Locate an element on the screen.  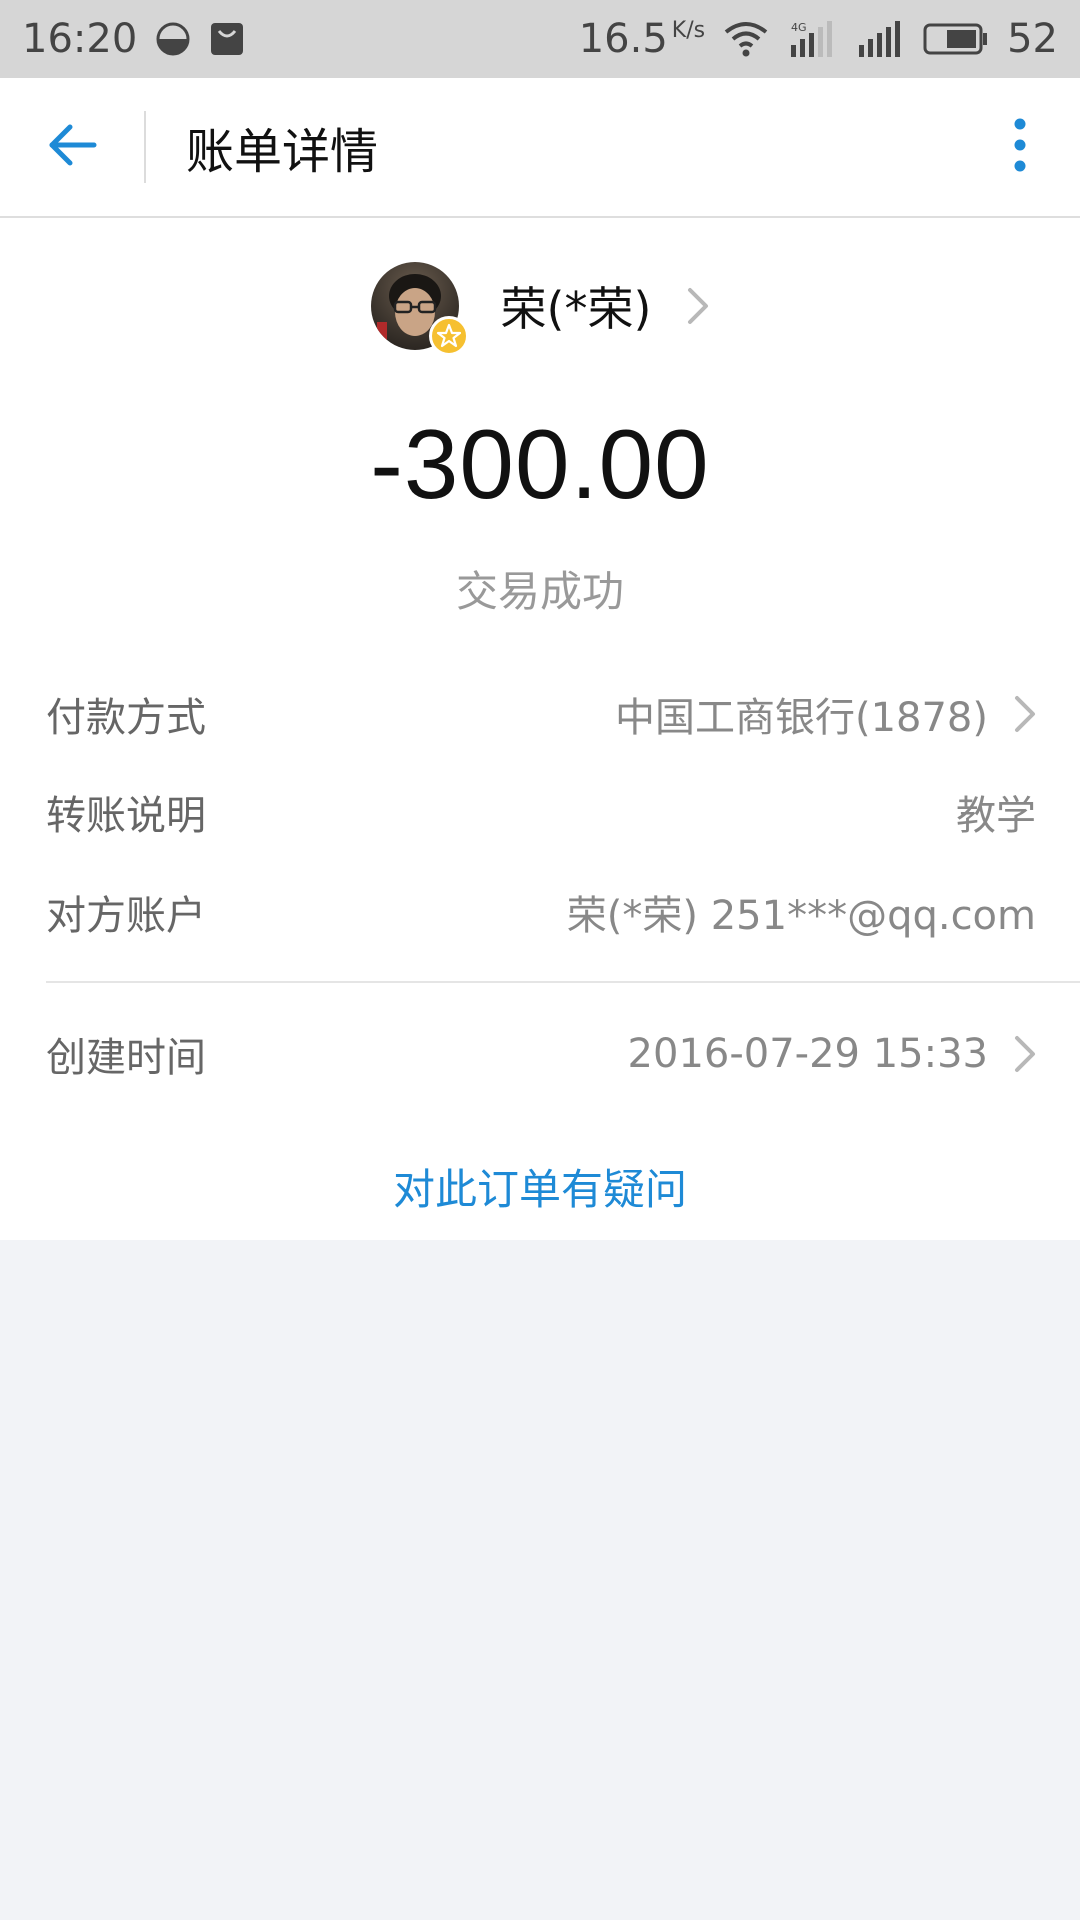
detail-label: 付款方式 is located at coordinates (126, 718).